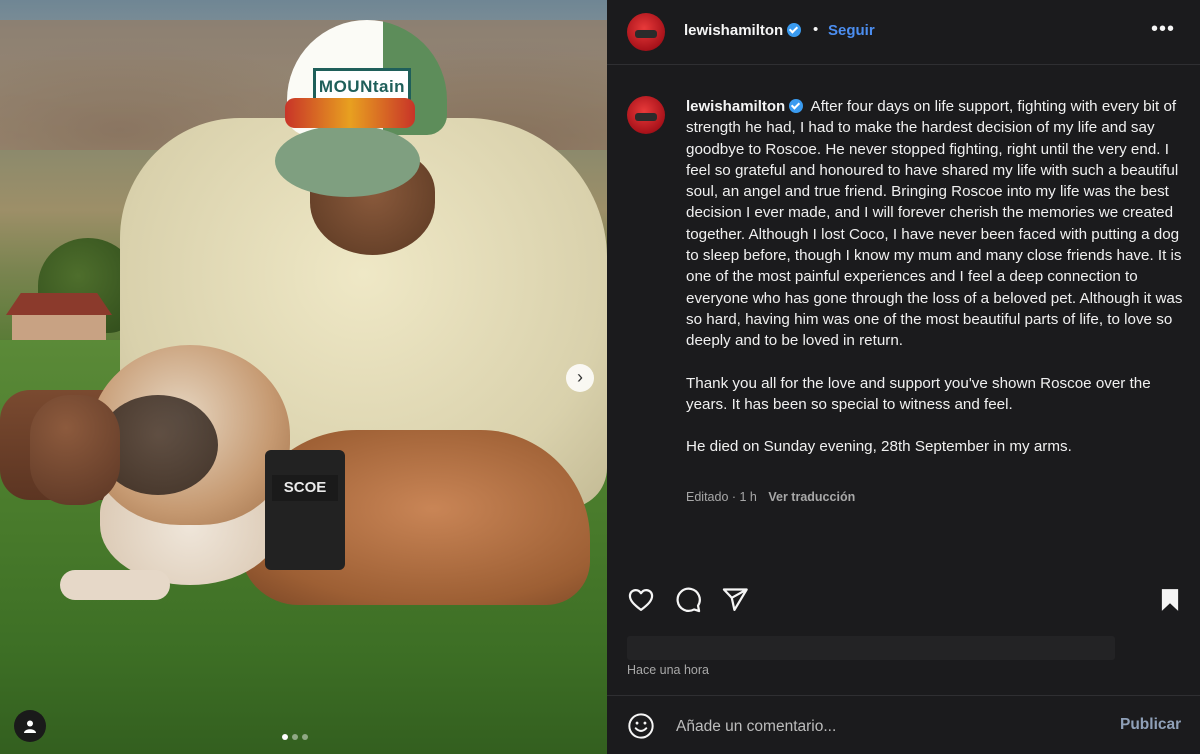 This screenshot has width=1200, height=754. I want to click on share-button, so click(736, 601).